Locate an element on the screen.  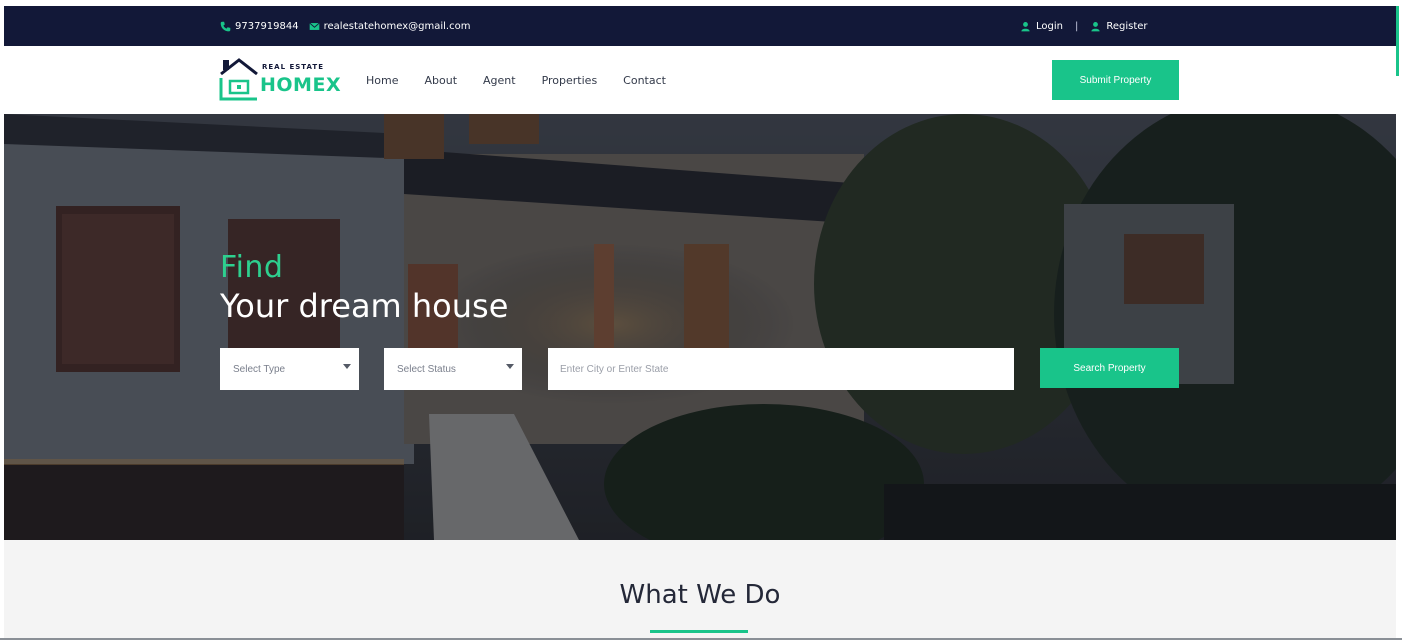
nav-item-contact: Contact is located at coordinates (644, 80).